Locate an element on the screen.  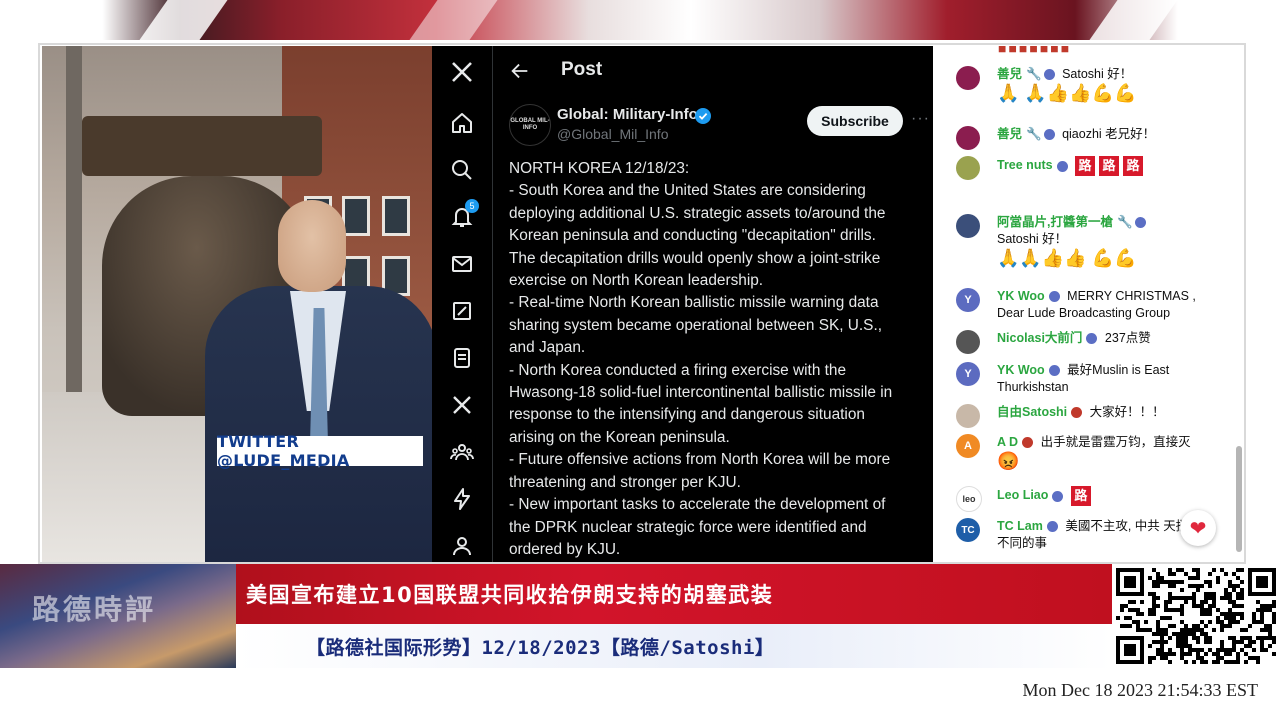
subline: 【路德社国际形势】12/18/2023【路德/Satoshi】 is located at coordinates (540, 647).